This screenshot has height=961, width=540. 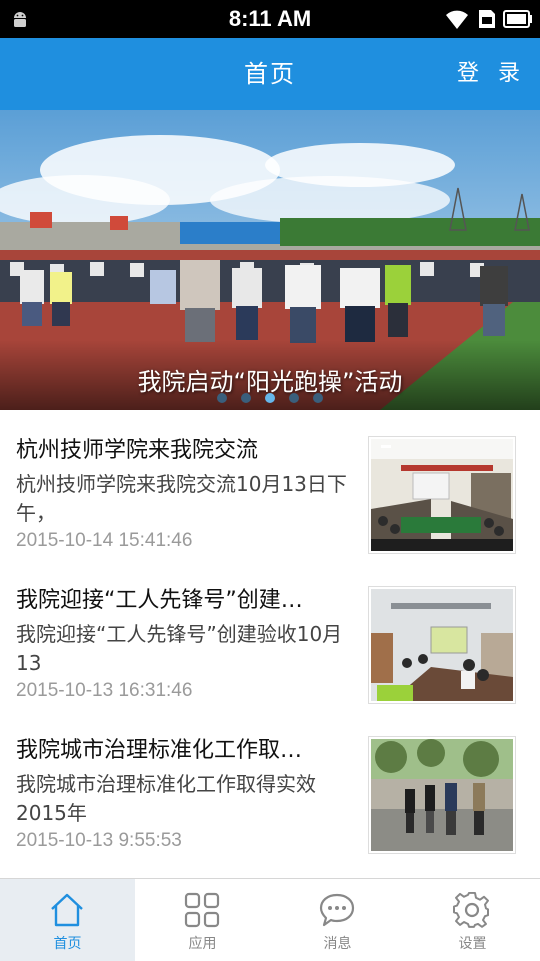 What do you see at coordinates (337, 910) in the screenshot?
I see `message-icon` at bounding box center [337, 910].